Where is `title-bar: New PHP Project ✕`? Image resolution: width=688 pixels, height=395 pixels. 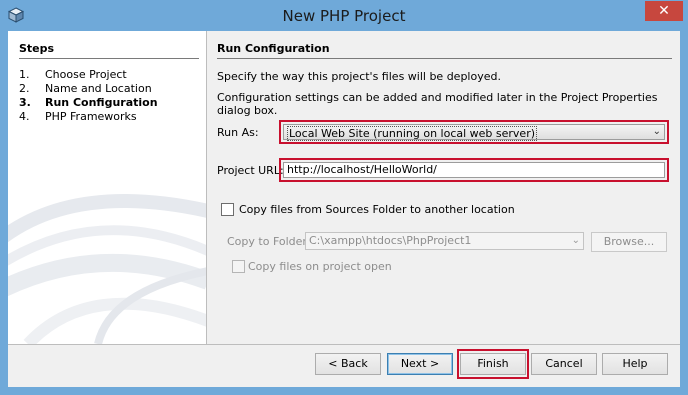 title-bar: New PHP Project ✕ is located at coordinates (344, 15).